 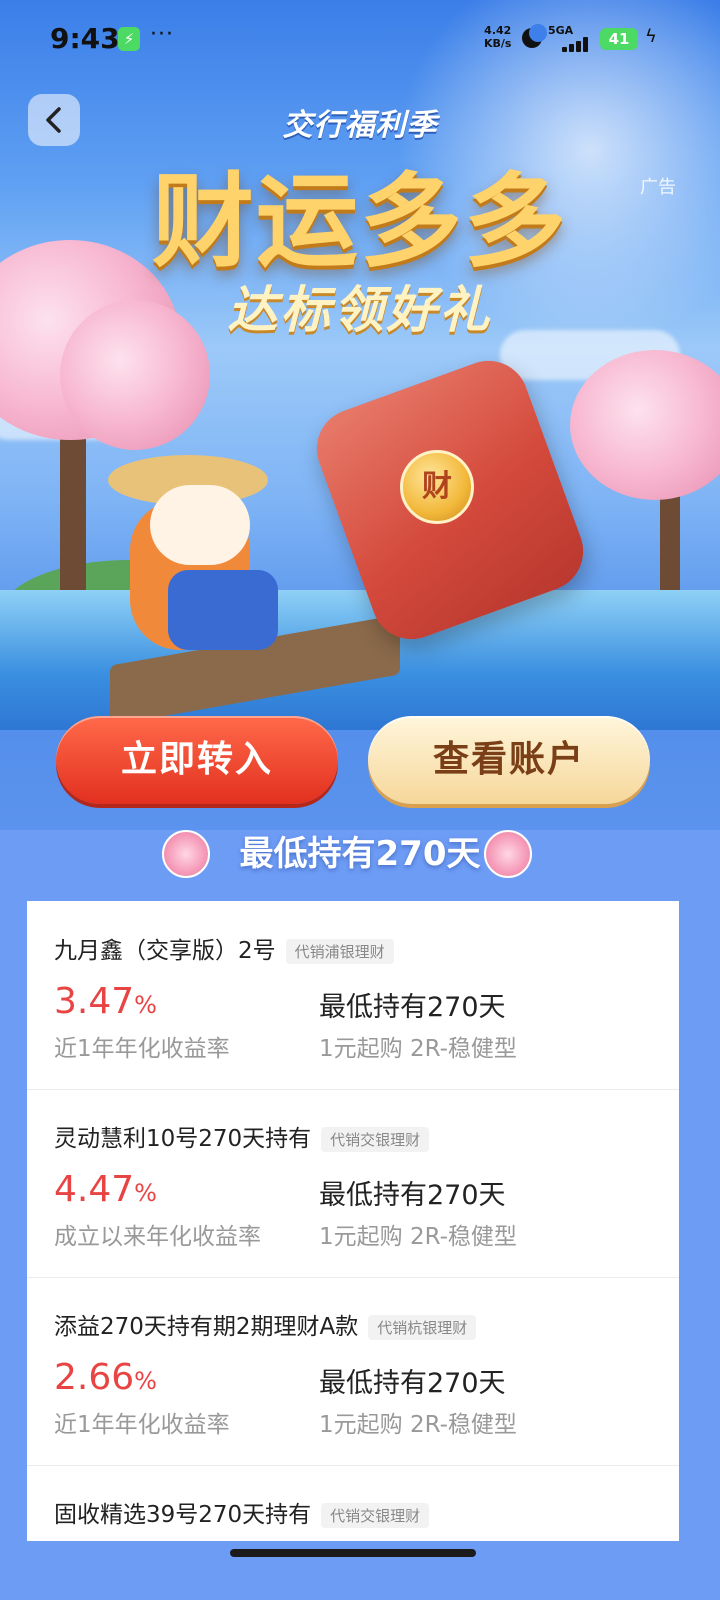 What do you see at coordinates (183, 1515) in the screenshot?
I see `product-name: 固收精选39号270天持有` at bounding box center [183, 1515].